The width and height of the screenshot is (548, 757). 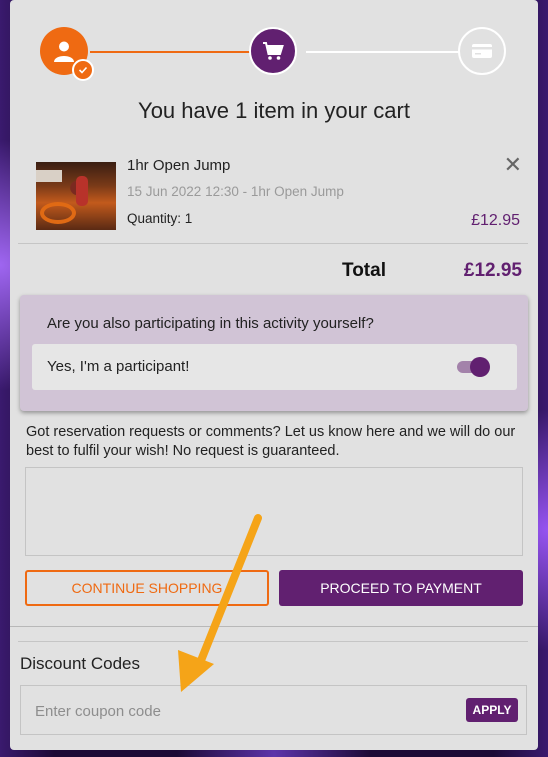 I want to click on annotation-arrow-icon, so click(x=220, y=603).